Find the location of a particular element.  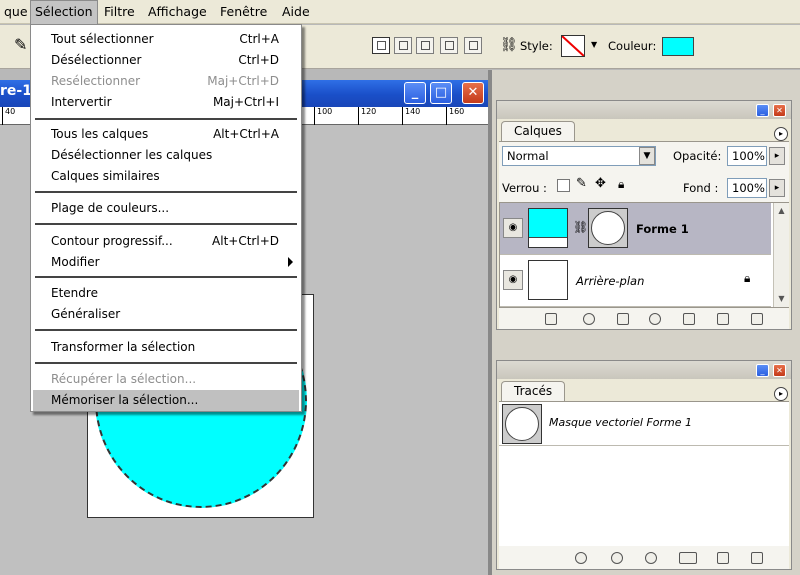

menu-item-similar: Généraliser is located at coordinates (166, 314).